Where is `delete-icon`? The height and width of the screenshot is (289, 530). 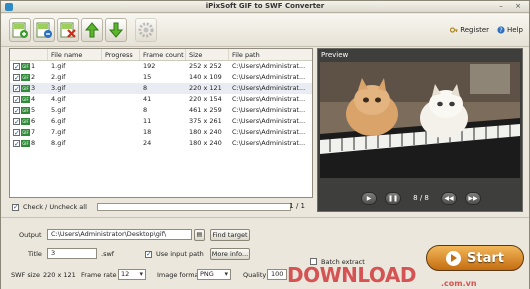
delete-icon is located at coordinates (68, 30).